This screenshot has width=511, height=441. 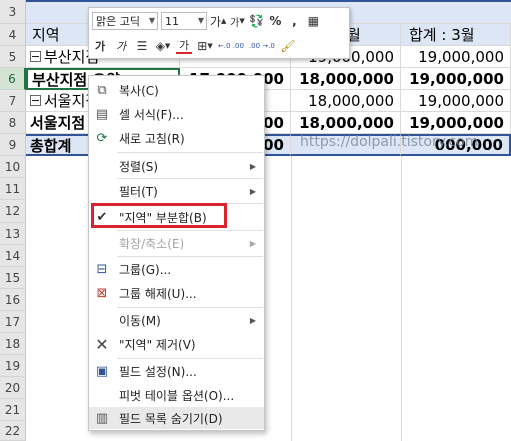 I want to click on highlight-box, so click(x=159, y=215).